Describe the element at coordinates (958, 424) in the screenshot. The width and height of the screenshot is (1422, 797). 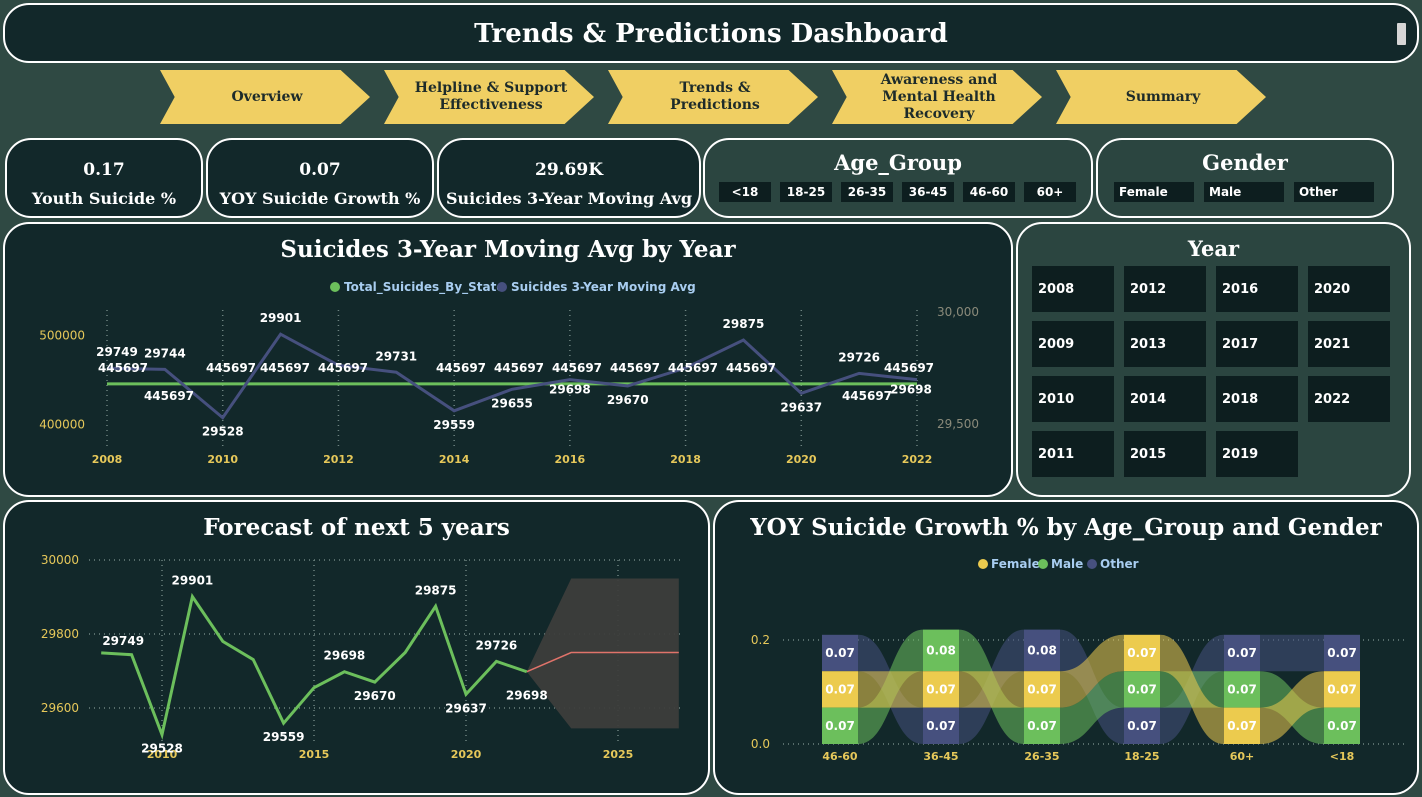
I see `y2-tick-label: 29,500` at that location.